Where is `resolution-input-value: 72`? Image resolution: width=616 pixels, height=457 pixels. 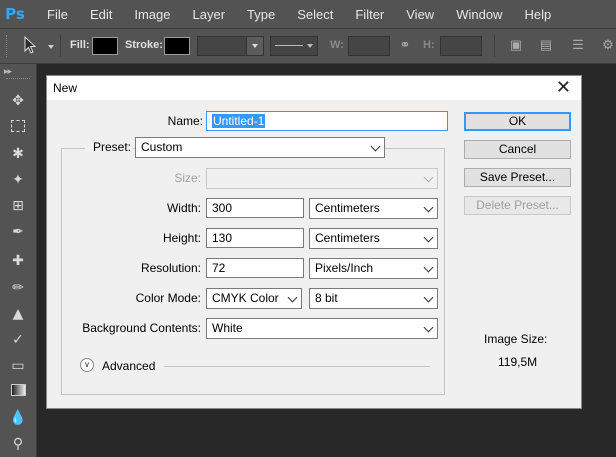
resolution-input-value: 72 is located at coordinates (219, 268).